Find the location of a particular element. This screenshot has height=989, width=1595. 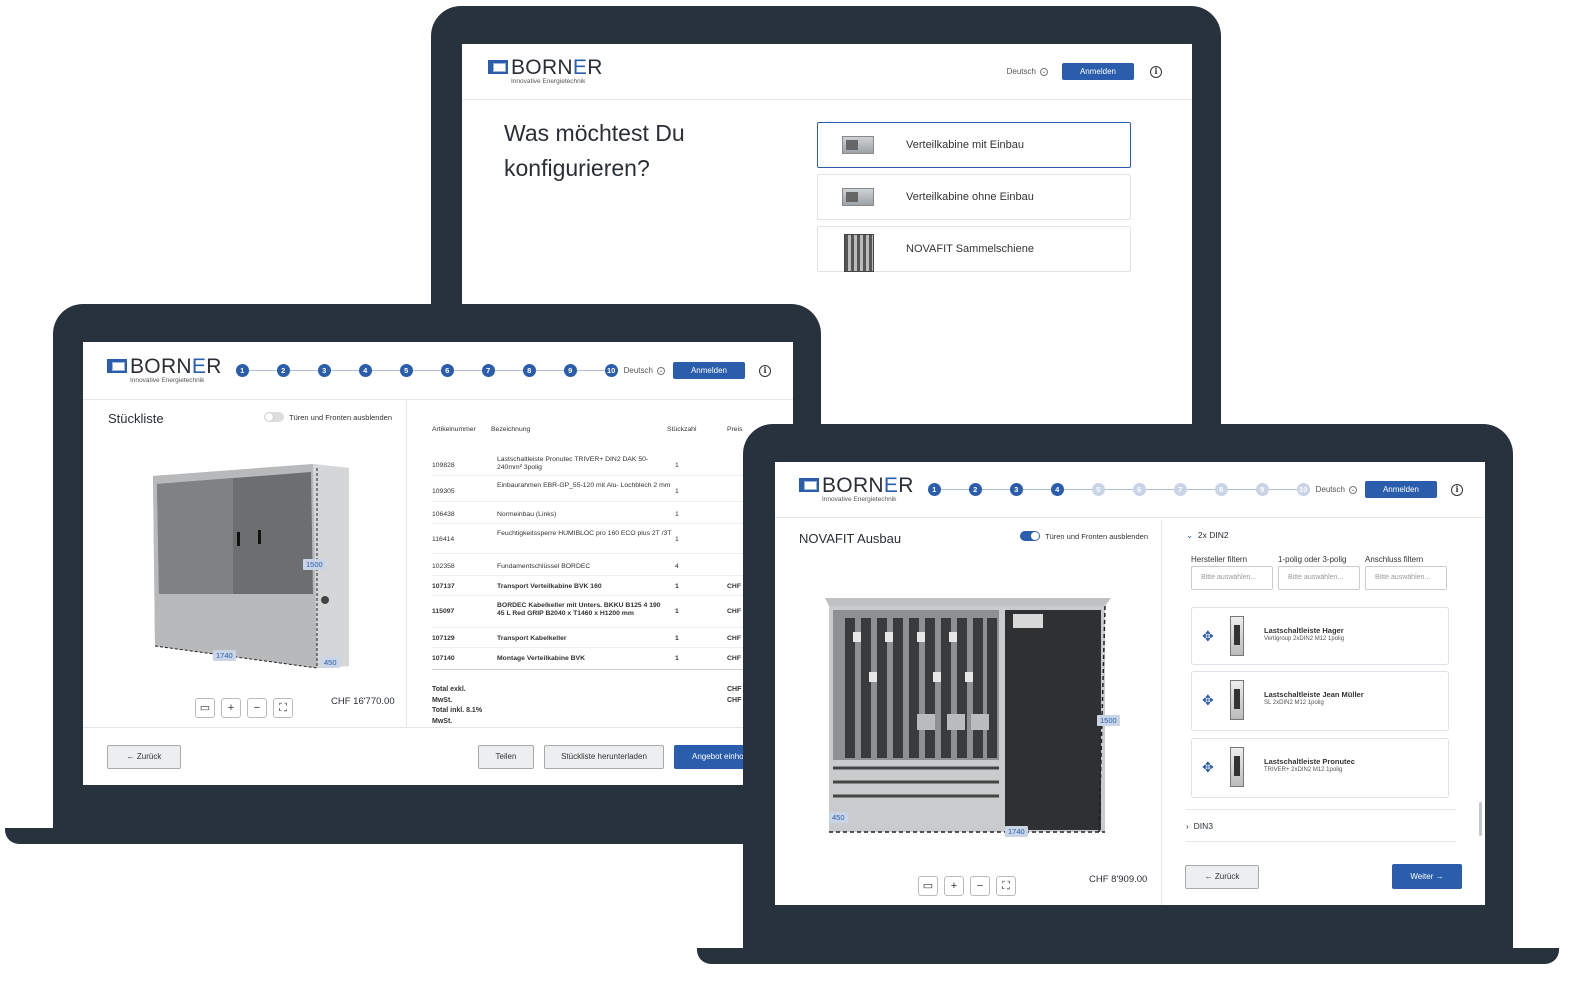

panel-title: Stückliste is located at coordinates (136, 418).